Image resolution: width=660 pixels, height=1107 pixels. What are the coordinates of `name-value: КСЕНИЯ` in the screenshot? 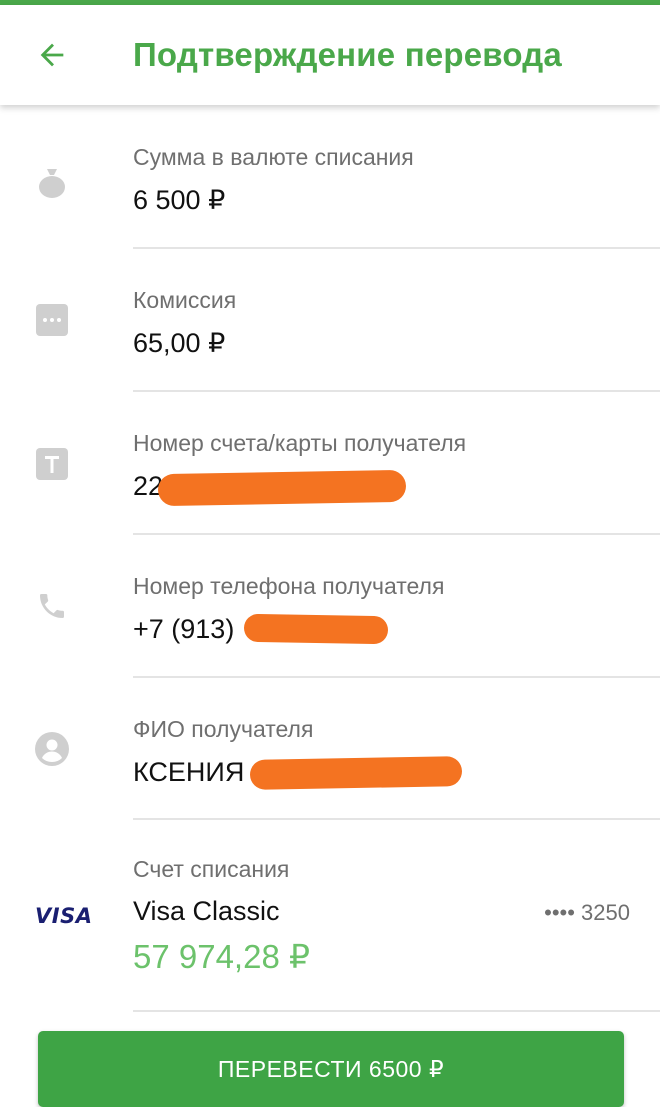 It's located at (189, 772).